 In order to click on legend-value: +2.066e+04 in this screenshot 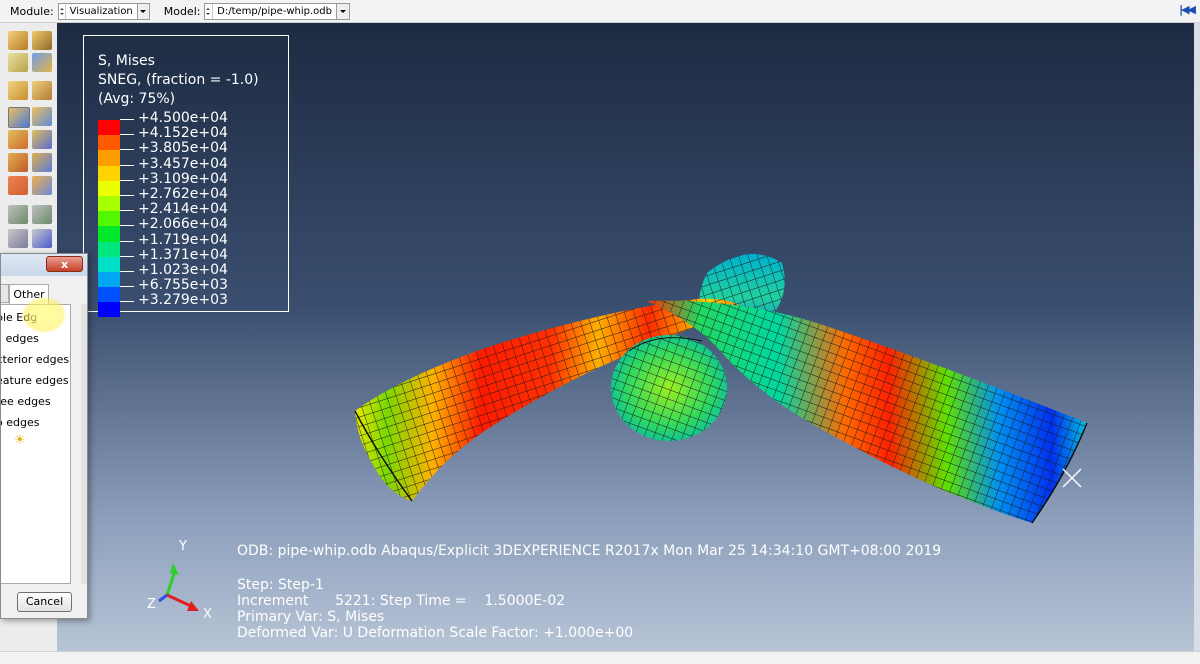, I will do `click(174, 224)`.